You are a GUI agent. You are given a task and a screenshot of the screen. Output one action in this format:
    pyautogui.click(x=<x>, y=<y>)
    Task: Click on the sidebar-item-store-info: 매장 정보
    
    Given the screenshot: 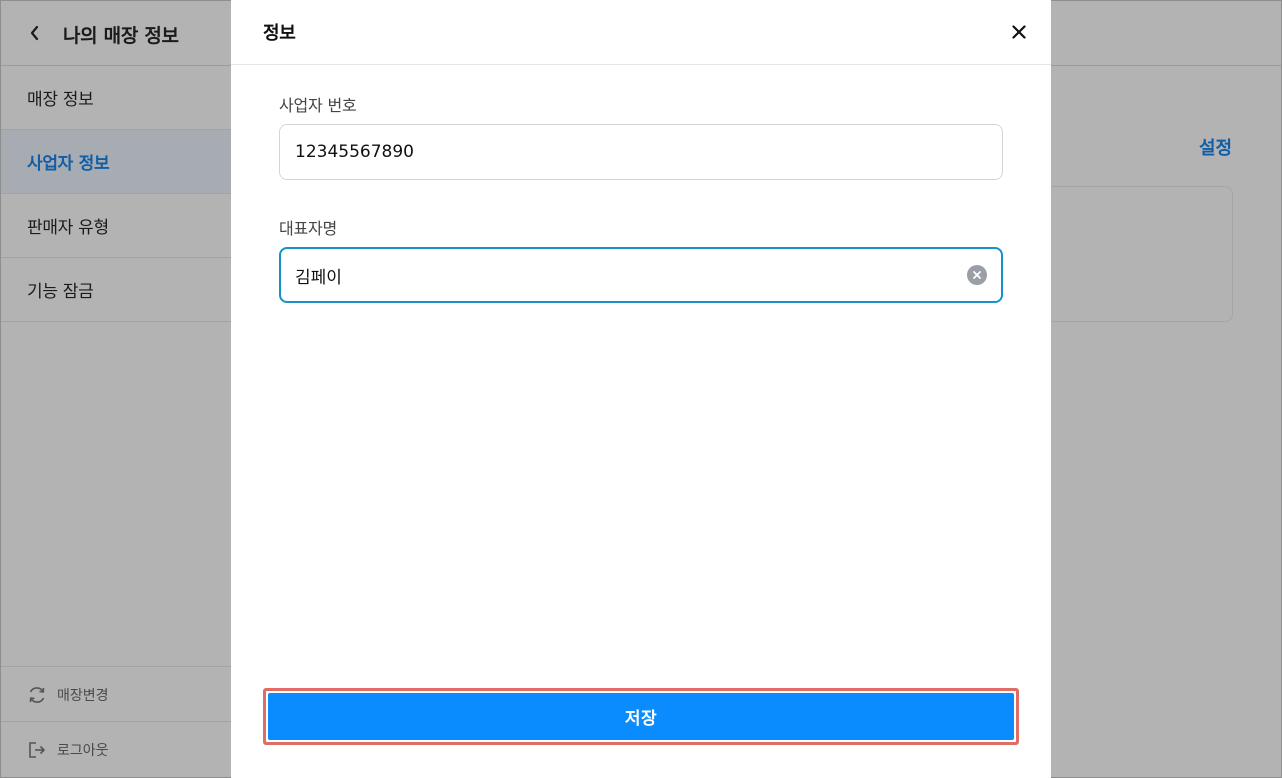 What is the action you would take?
    pyautogui.click(x=116, y=98)
    